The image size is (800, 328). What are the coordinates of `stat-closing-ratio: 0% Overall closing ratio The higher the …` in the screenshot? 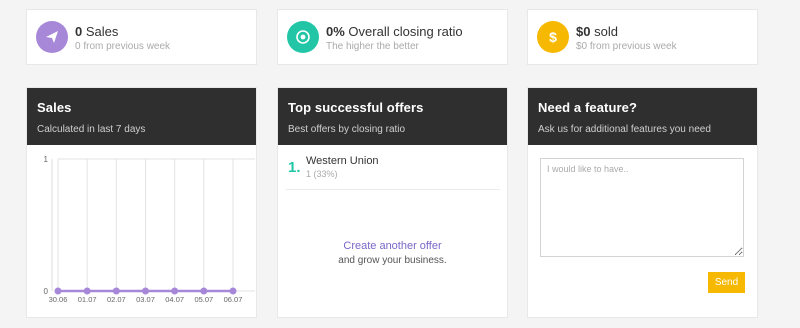 It's located at (392, 37).